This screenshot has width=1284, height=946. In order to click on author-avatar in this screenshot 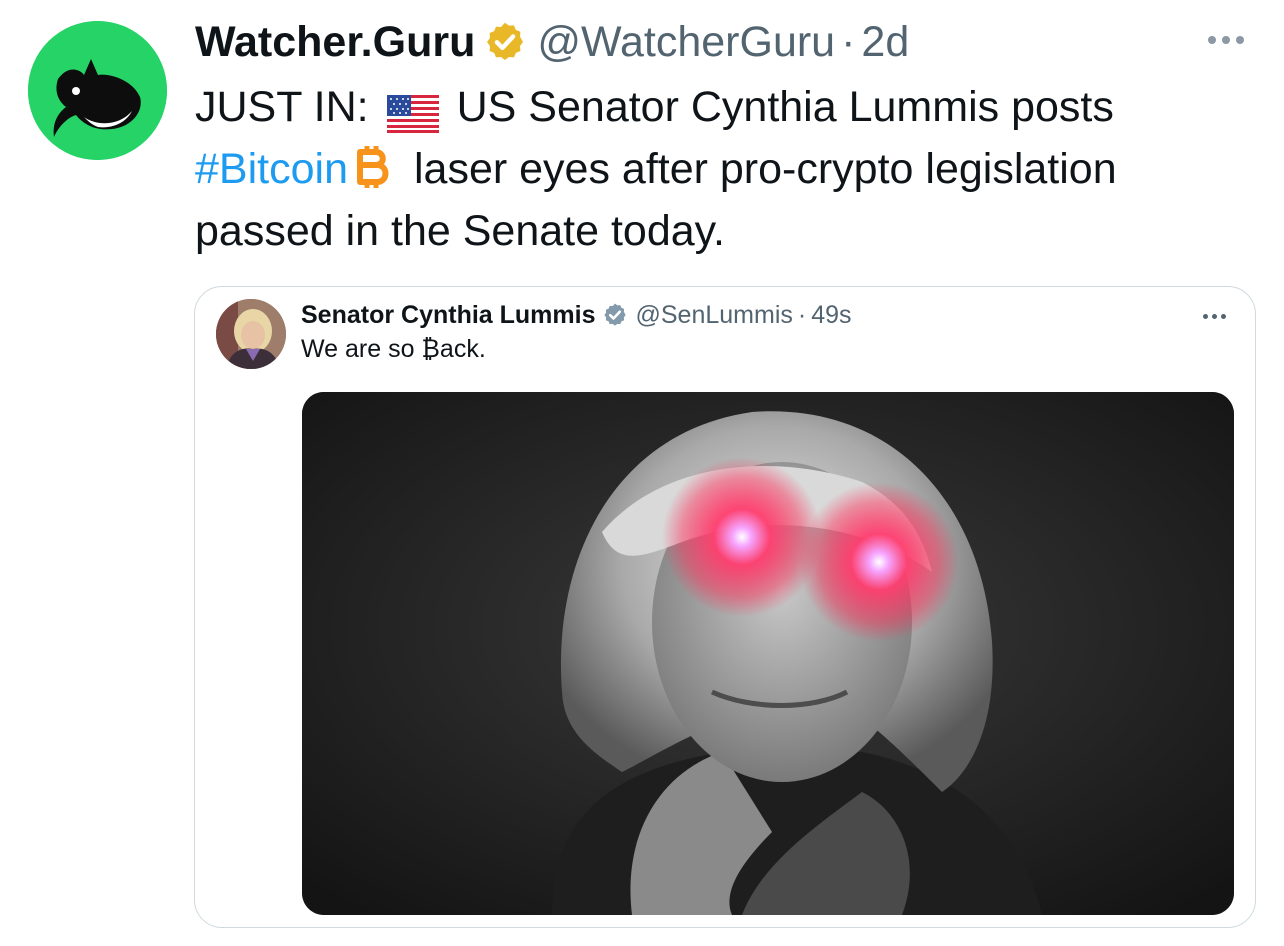, I will do `click(97, 90)`.